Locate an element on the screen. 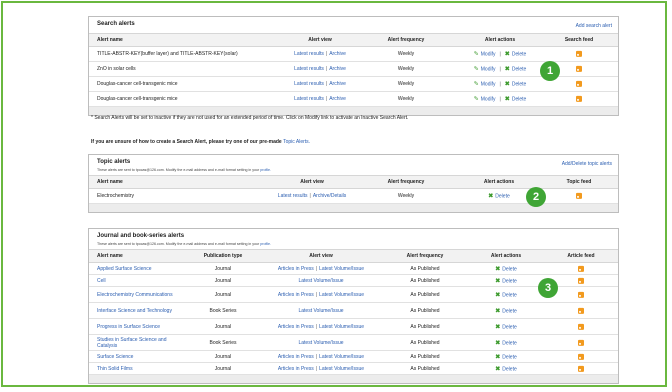 This screenshot has width=672, height=392. journal-alert-name: Progress in Surface Science is located at coordinates (139, 327).